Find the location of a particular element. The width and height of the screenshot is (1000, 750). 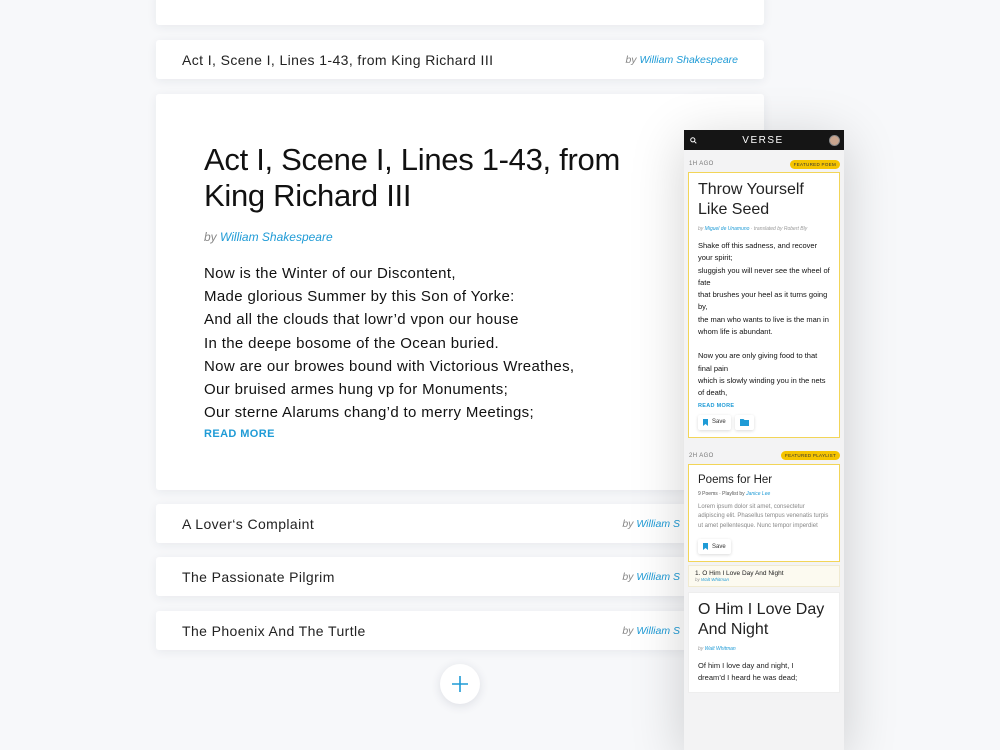

card-meta: 1H AGO FEATURED POEM is located at coordinates (764, 164).